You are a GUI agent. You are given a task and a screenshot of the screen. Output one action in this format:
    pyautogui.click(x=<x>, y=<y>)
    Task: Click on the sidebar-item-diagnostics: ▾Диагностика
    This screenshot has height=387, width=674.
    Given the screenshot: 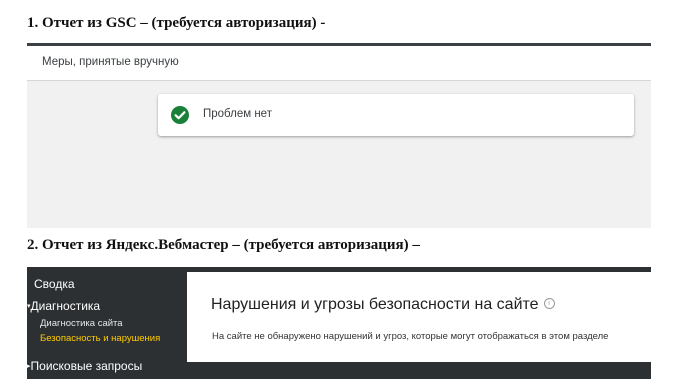 What is the action you would take?
    pyautogui.click(x=63, y=306)
    